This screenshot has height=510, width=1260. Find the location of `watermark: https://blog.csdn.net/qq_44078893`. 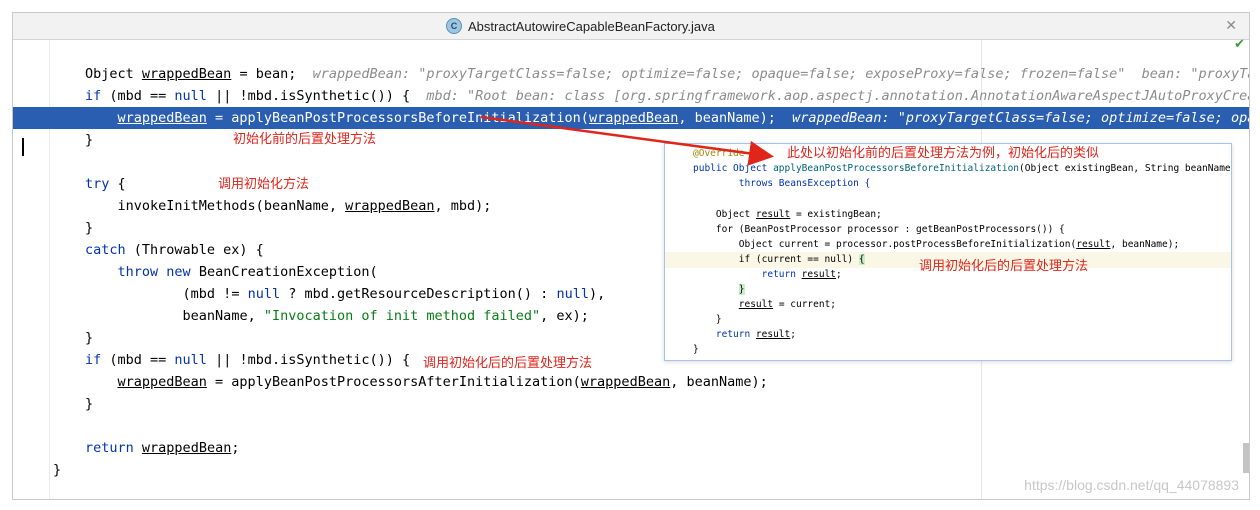

watermark: https://blog.csdn.net/qq_44078893 is located at coordinates (1131, 485).